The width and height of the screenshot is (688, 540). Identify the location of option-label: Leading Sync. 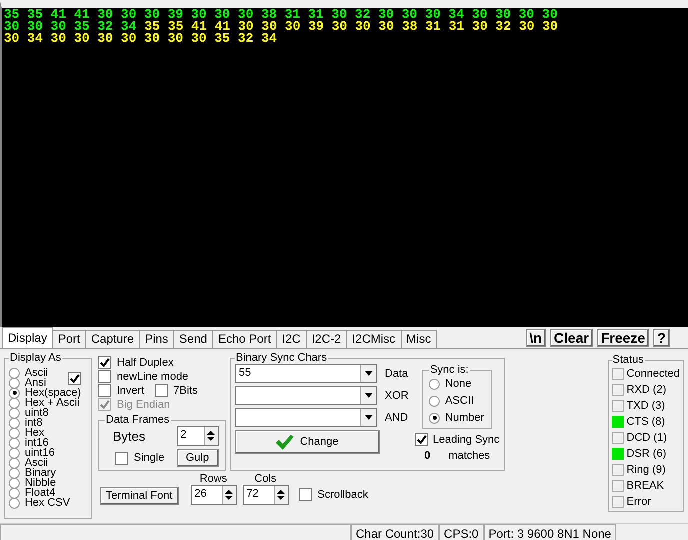
(466, 440).